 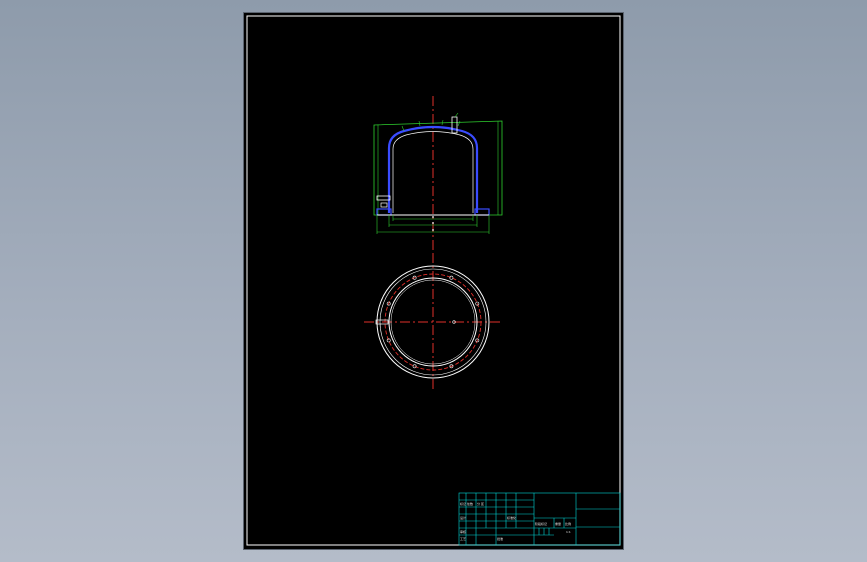 I want to click on label-scale: 比例, so click(x=568, y=523).